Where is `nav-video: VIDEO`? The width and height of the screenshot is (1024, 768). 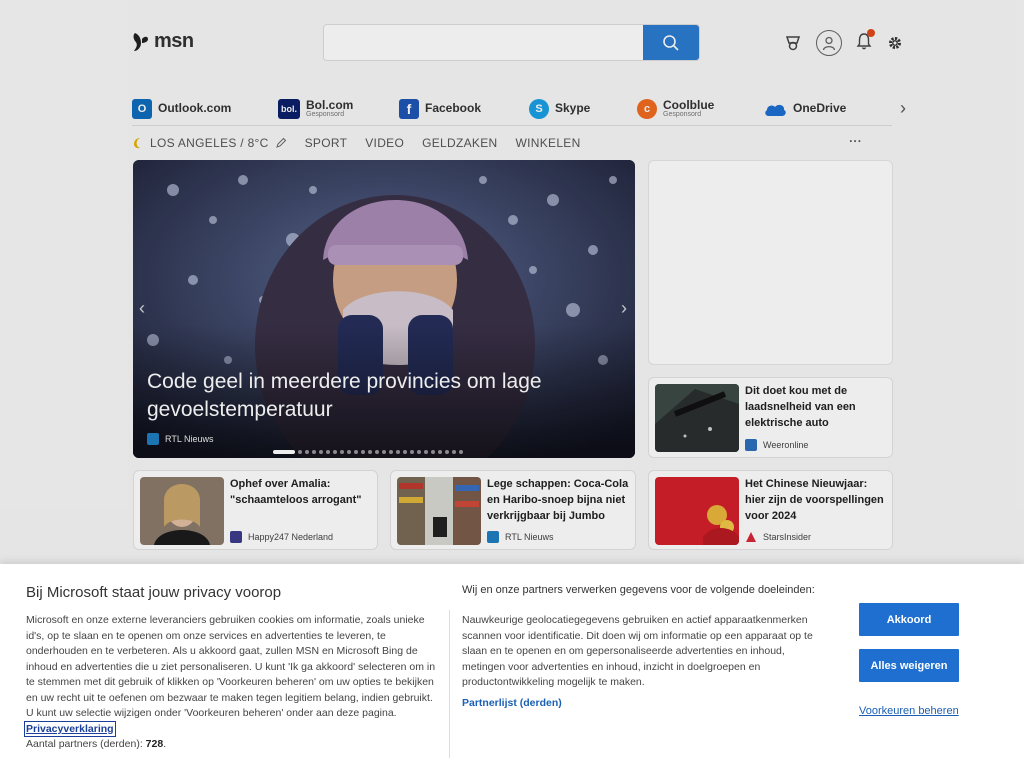
nav-video: VIDEO is located at coordinates (384, 143).